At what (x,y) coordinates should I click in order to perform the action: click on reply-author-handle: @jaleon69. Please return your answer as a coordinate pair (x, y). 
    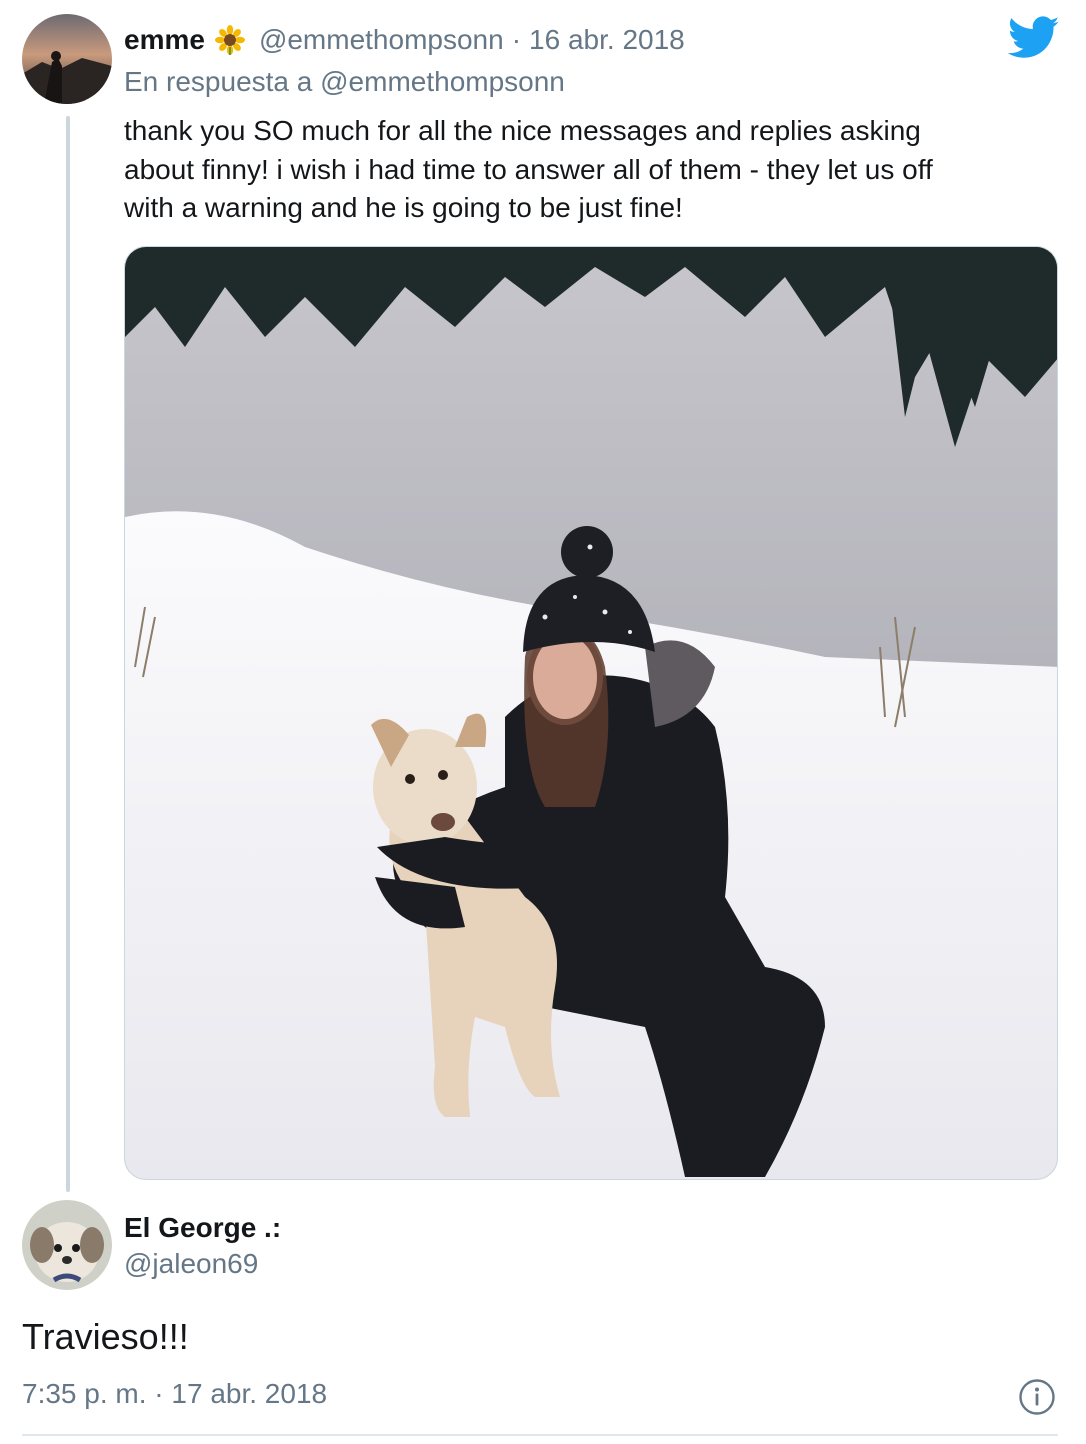
    Looking at the image, I should click on (191, 1264).